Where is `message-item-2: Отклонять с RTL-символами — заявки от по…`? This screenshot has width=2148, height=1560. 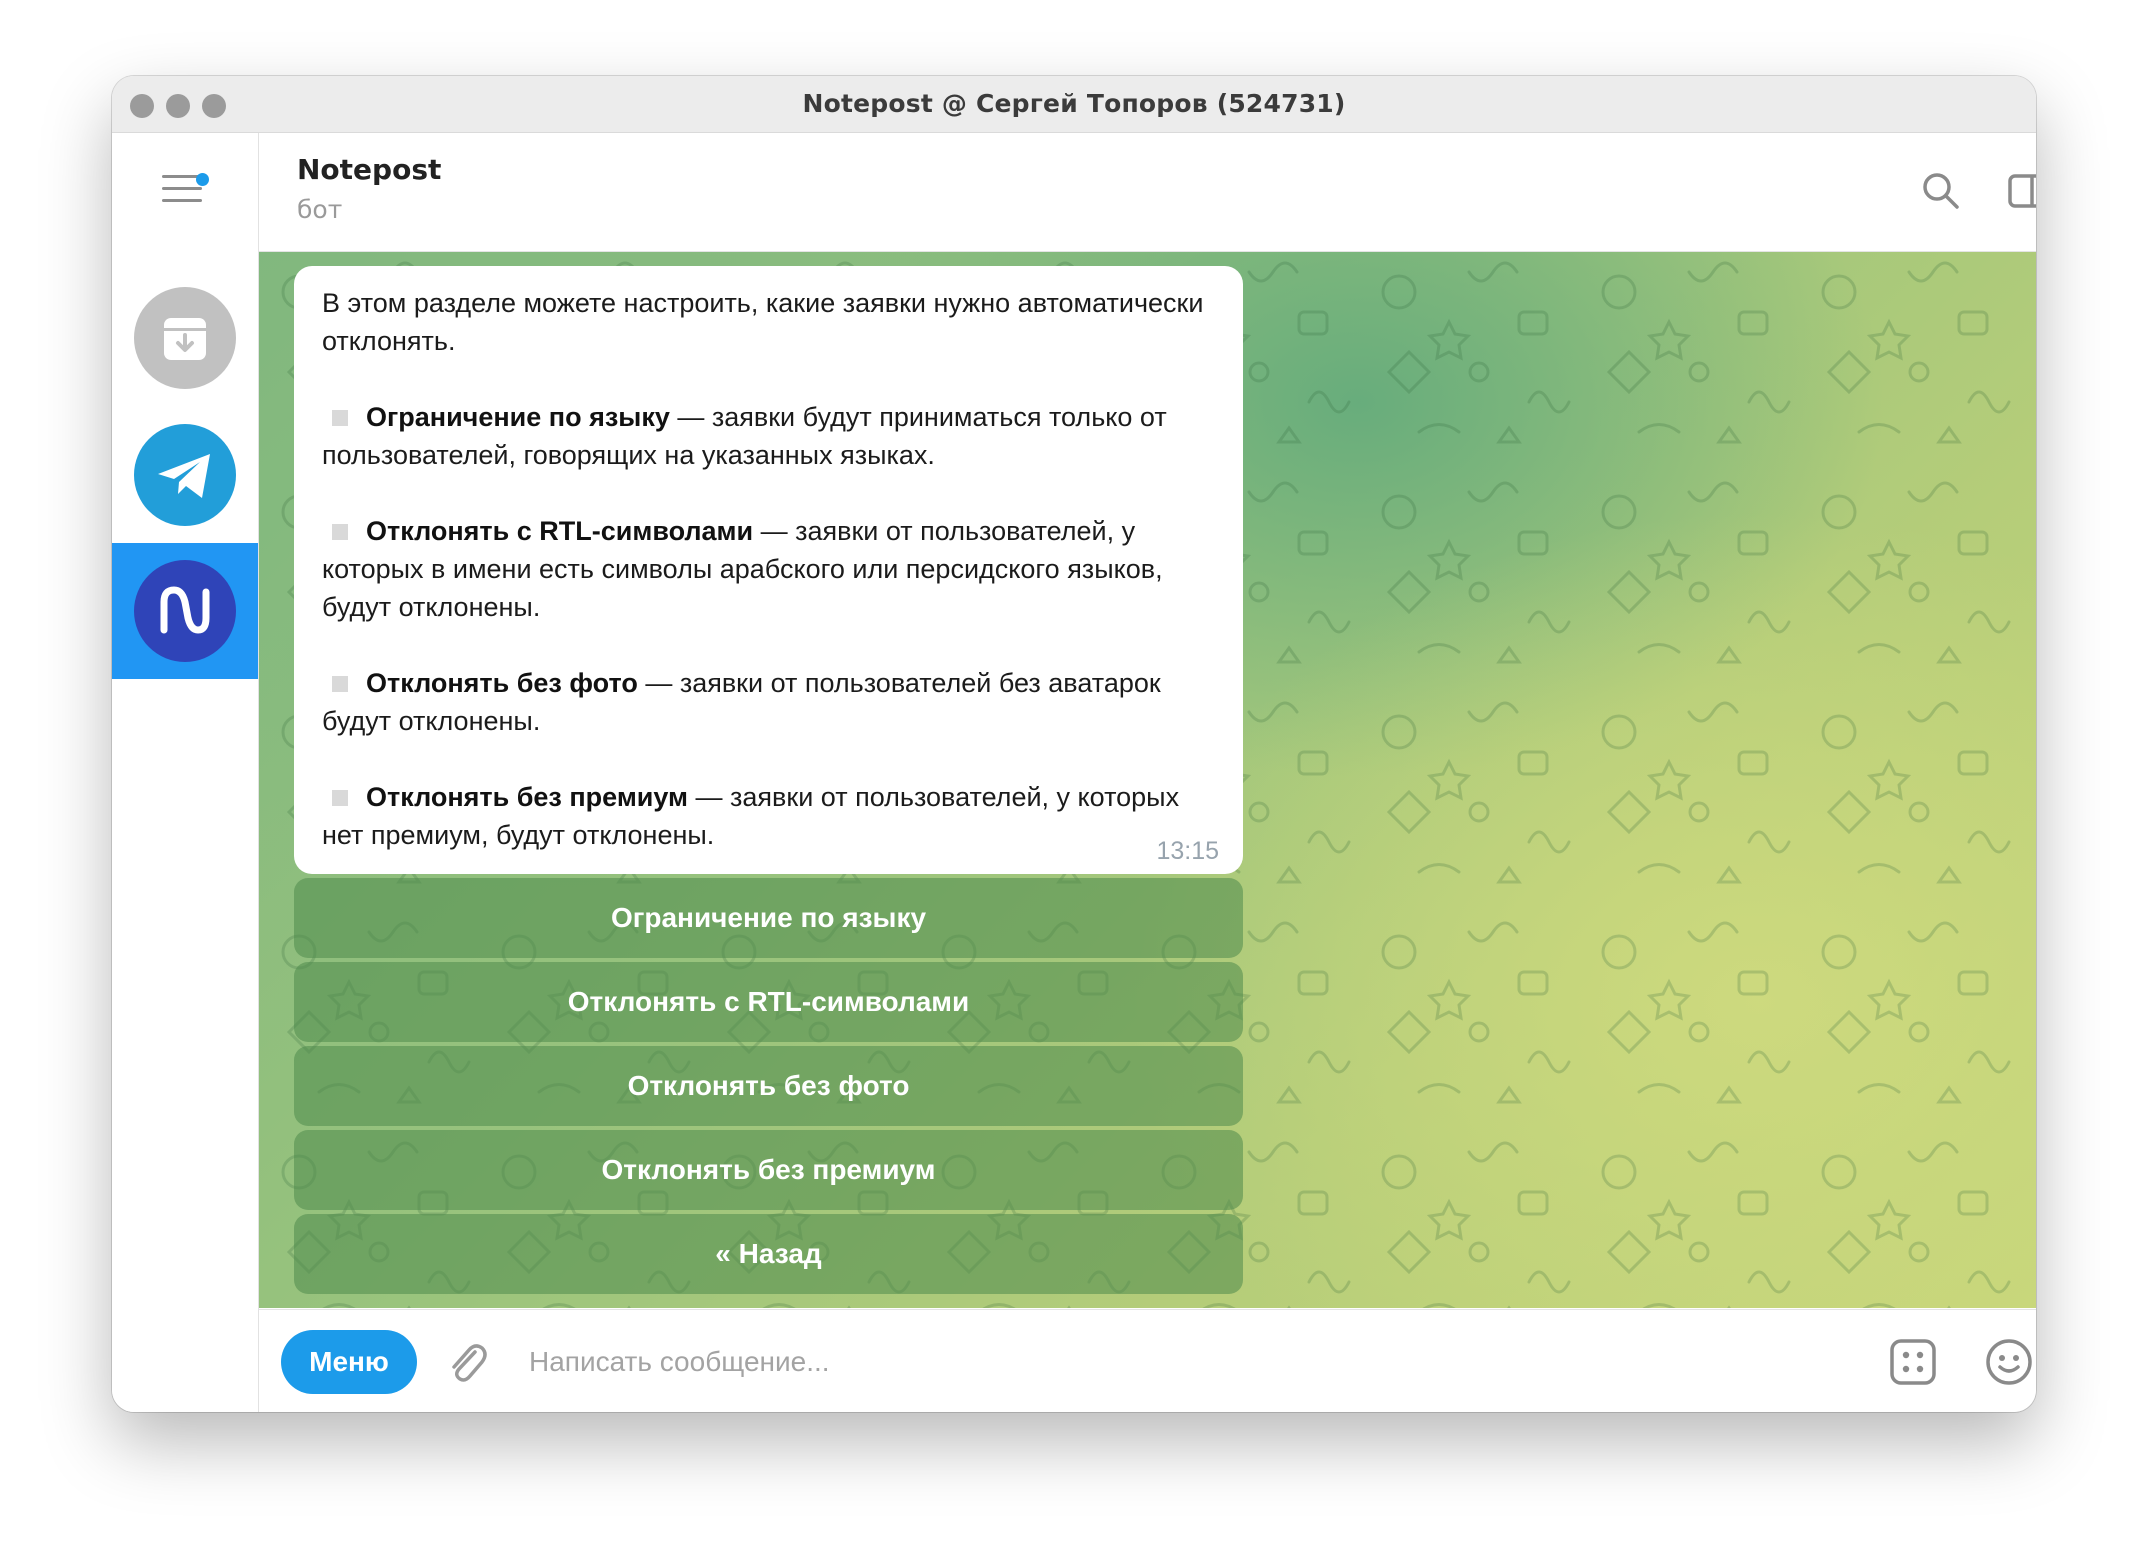
message-item-2: Отклонять с RTL-символами — заявки от по… is located at coordinates (768, 569).